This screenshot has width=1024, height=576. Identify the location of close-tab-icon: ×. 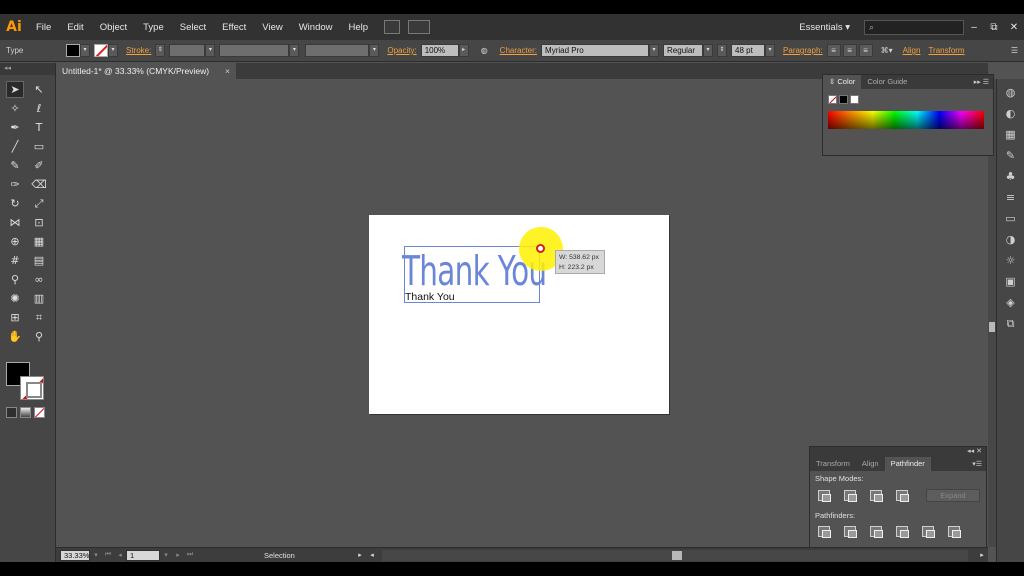
(227, 71).